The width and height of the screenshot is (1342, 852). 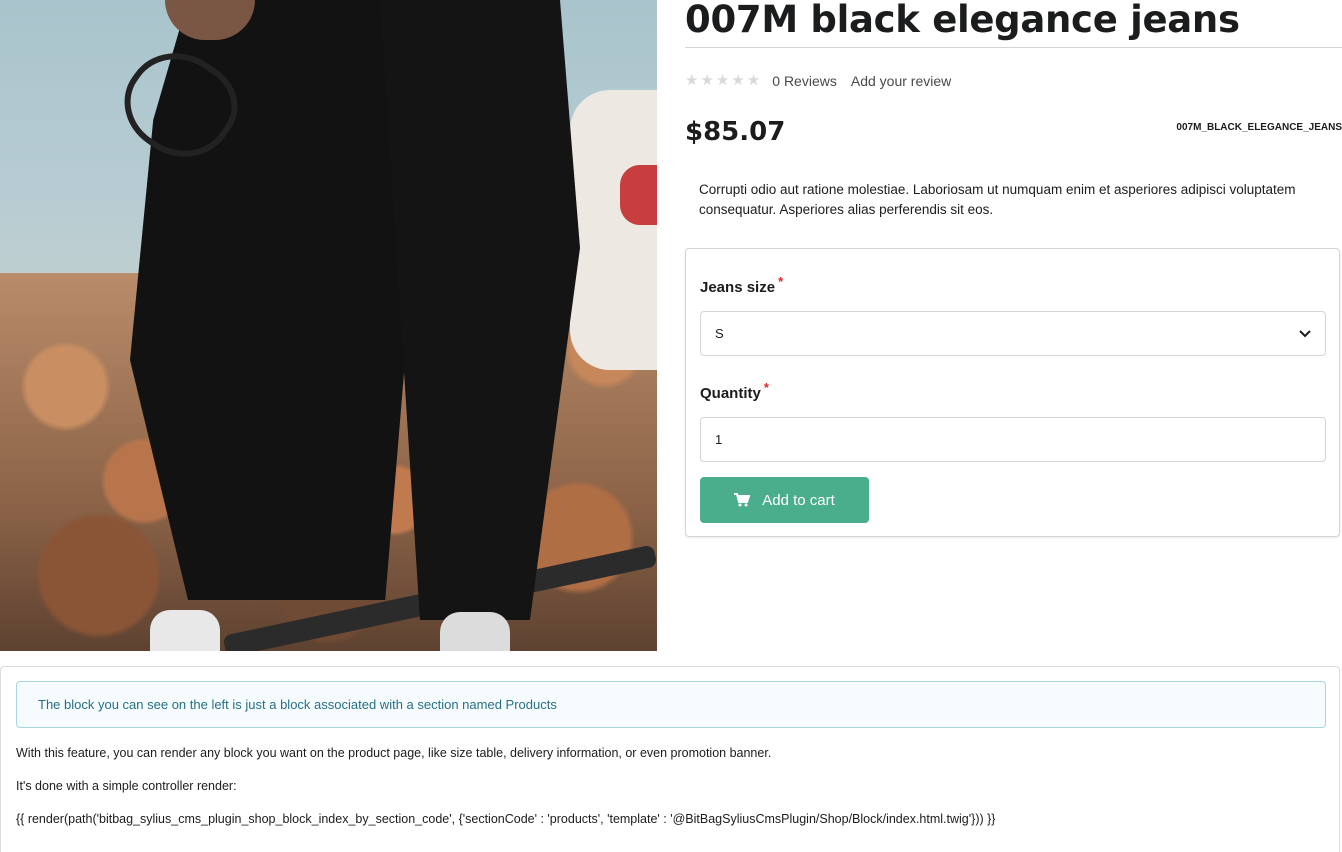 I want to click on size-select-value: S, so click(x=719, y=333).